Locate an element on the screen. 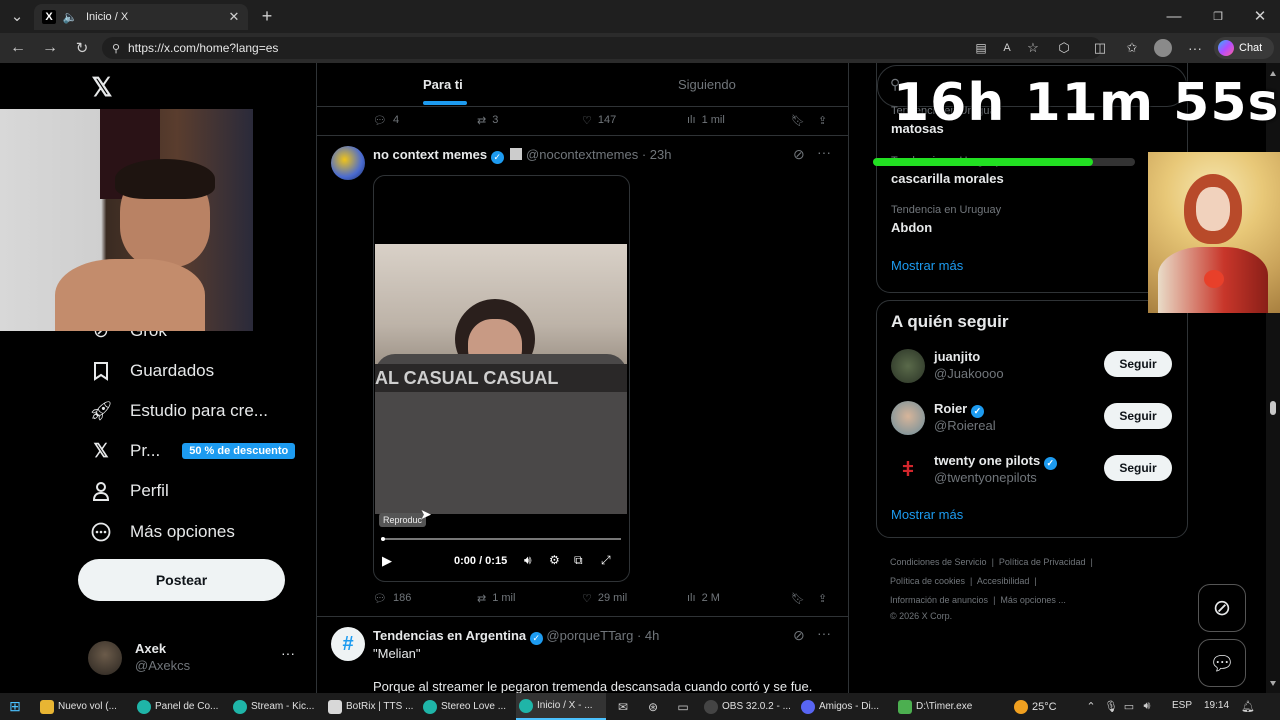 Image resolution: width=1280 pixels, height=720 pixels. profile-avatar-icon is located at coordinates (1163, 48).